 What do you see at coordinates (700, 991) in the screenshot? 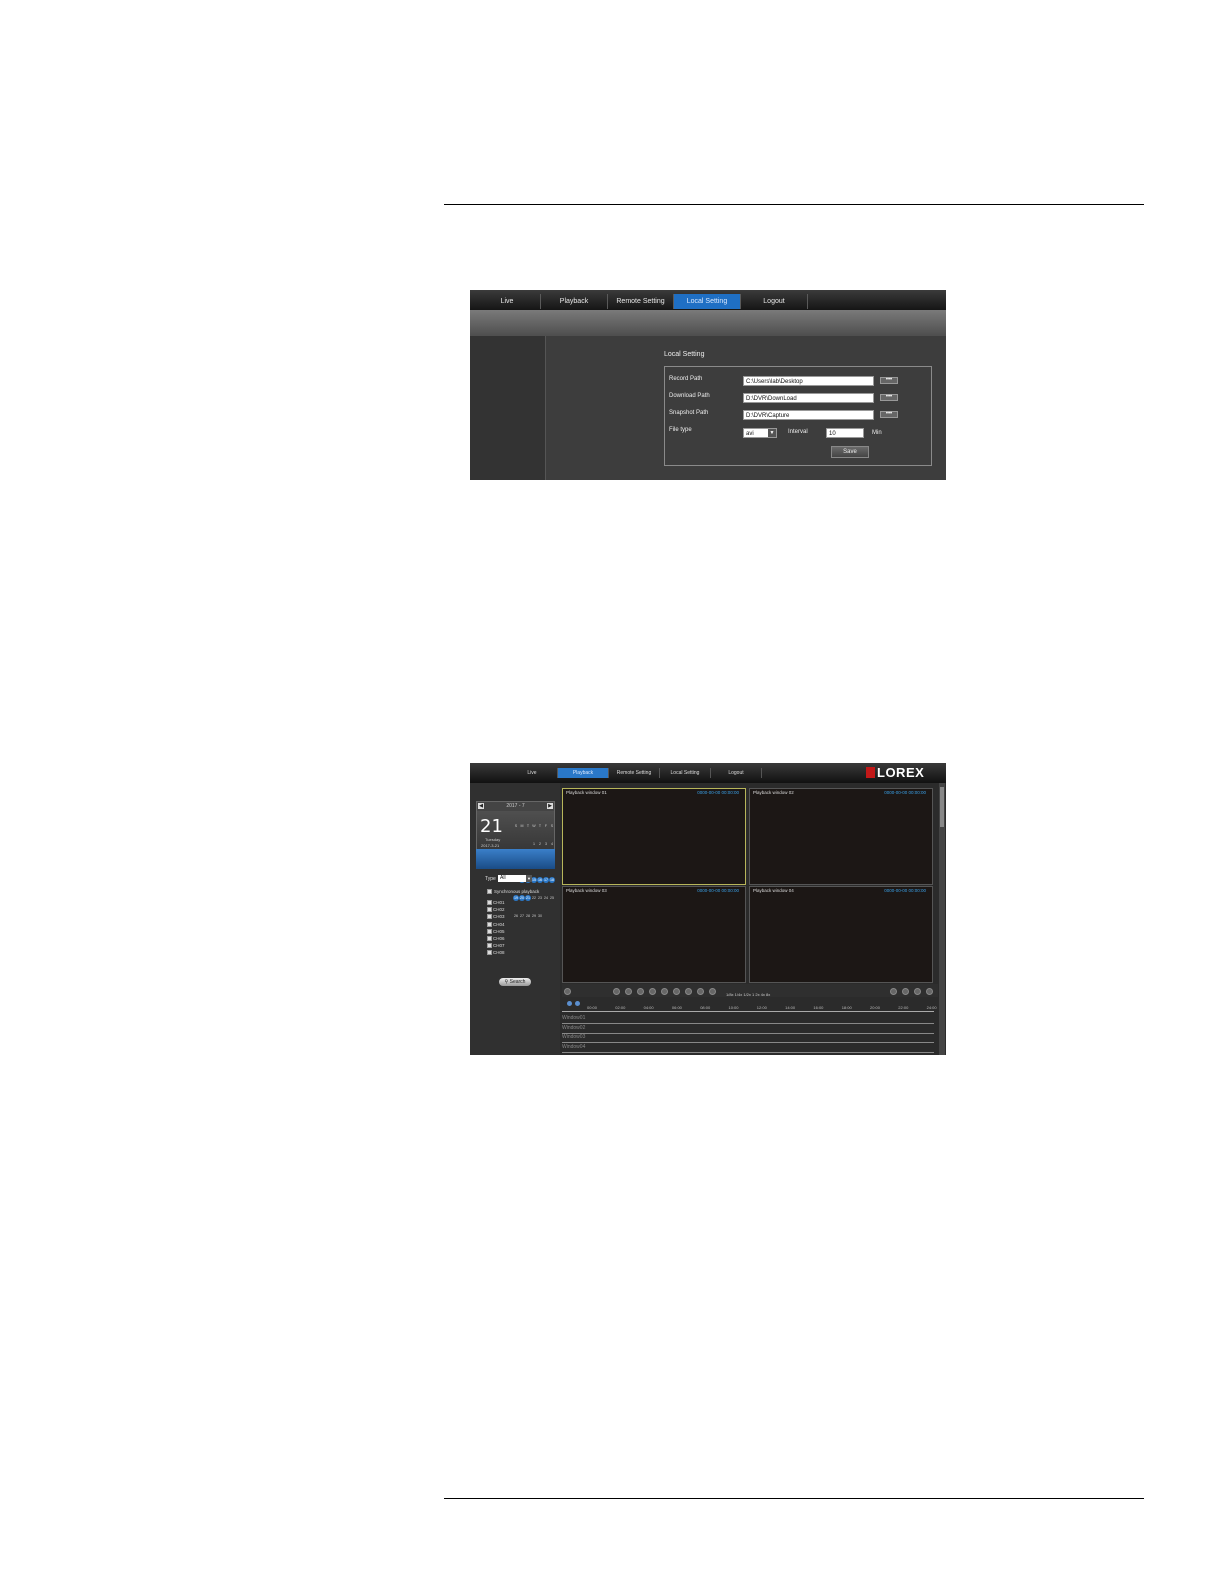
I see `slow-icon` at bounding box center [700, 991].